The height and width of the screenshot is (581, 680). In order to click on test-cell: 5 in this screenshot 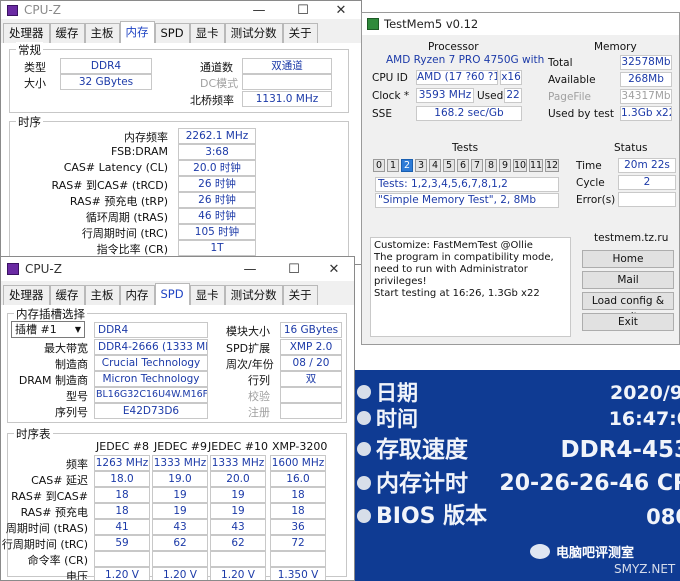, I will do `click(449, 165)`.